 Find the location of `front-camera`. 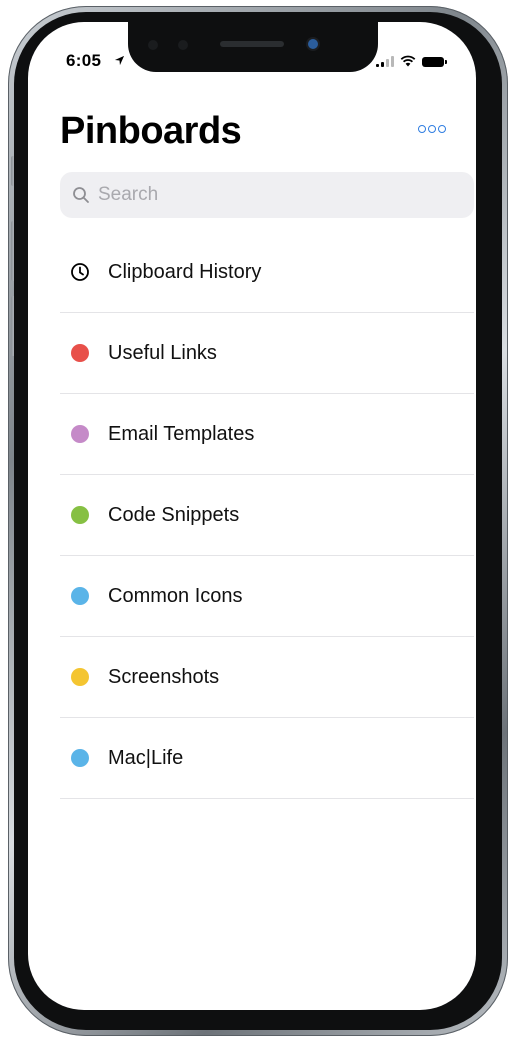

front-camera is located at coordinates (313, 44).